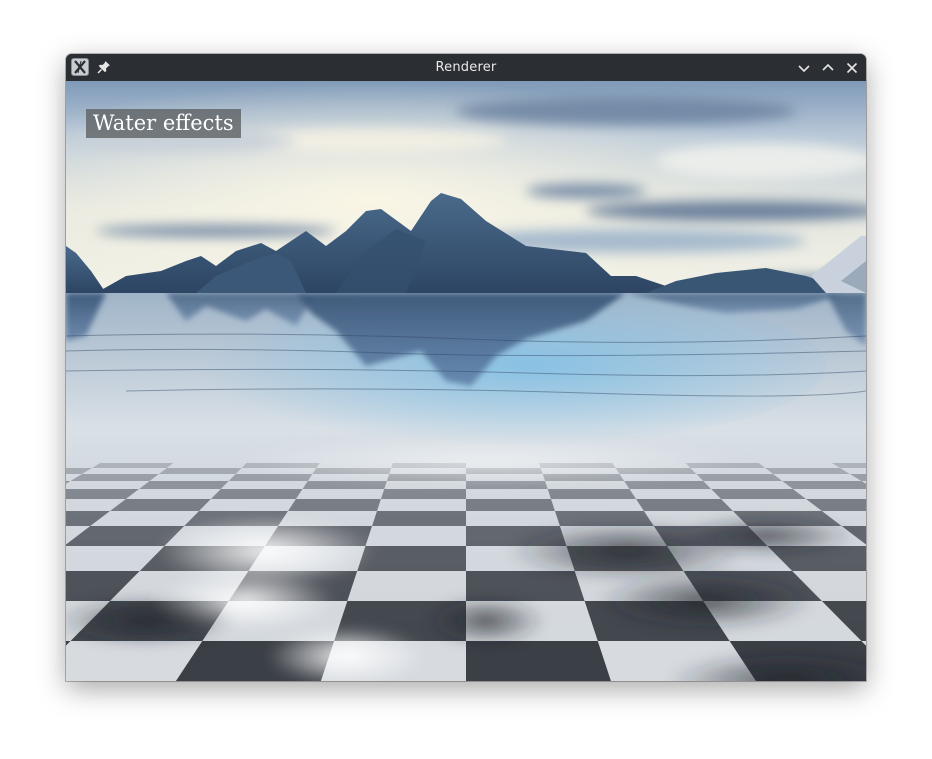  I want to click on chevron-up-icon, so click(828, 67).